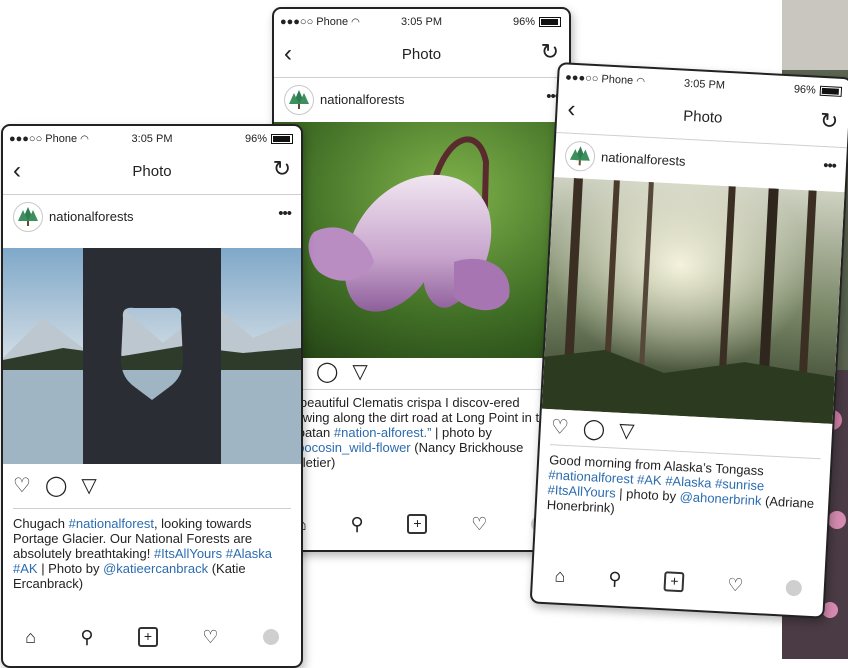 The image size is (848, 668). What do you see at coordinates (188, 553) in the screenshot?
I see `caption-hashtag: #ItsAllYours` at bounding box center [188, 553].